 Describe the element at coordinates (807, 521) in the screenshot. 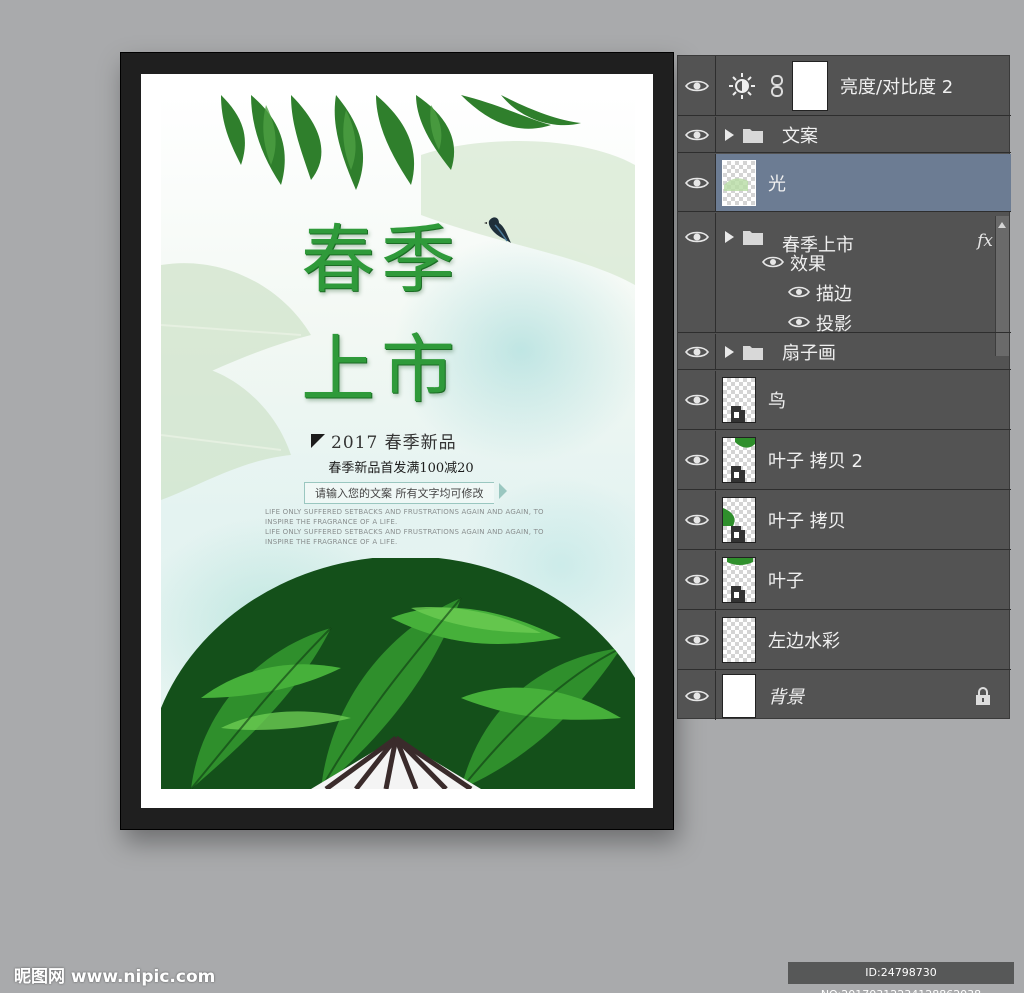

I see `layer-name: 叶子 拷贝` at that location.